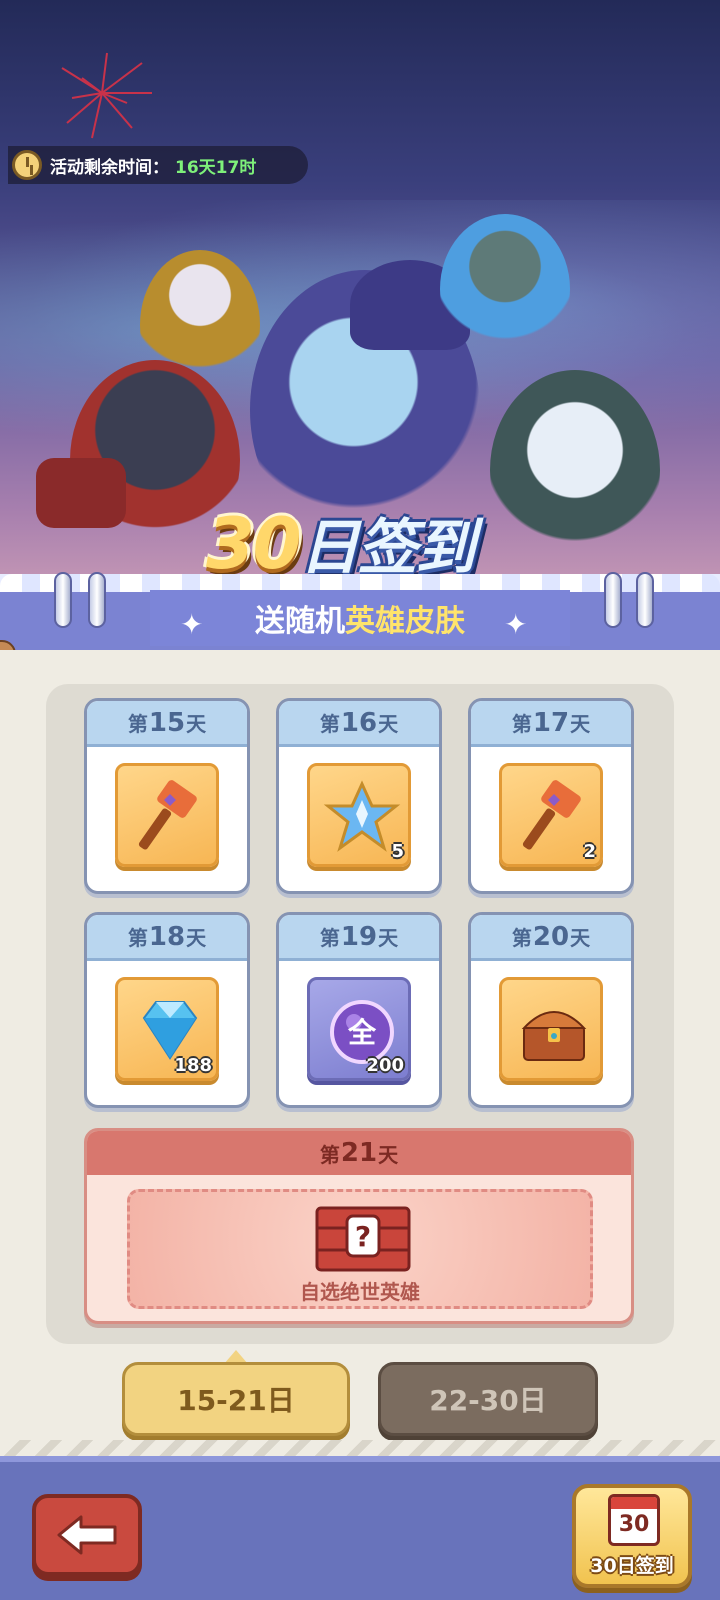  What do you see at coordinates (359, 724) in the screenshot?
I see `day-header: 第 16 天` at bounding box center [359, 724].